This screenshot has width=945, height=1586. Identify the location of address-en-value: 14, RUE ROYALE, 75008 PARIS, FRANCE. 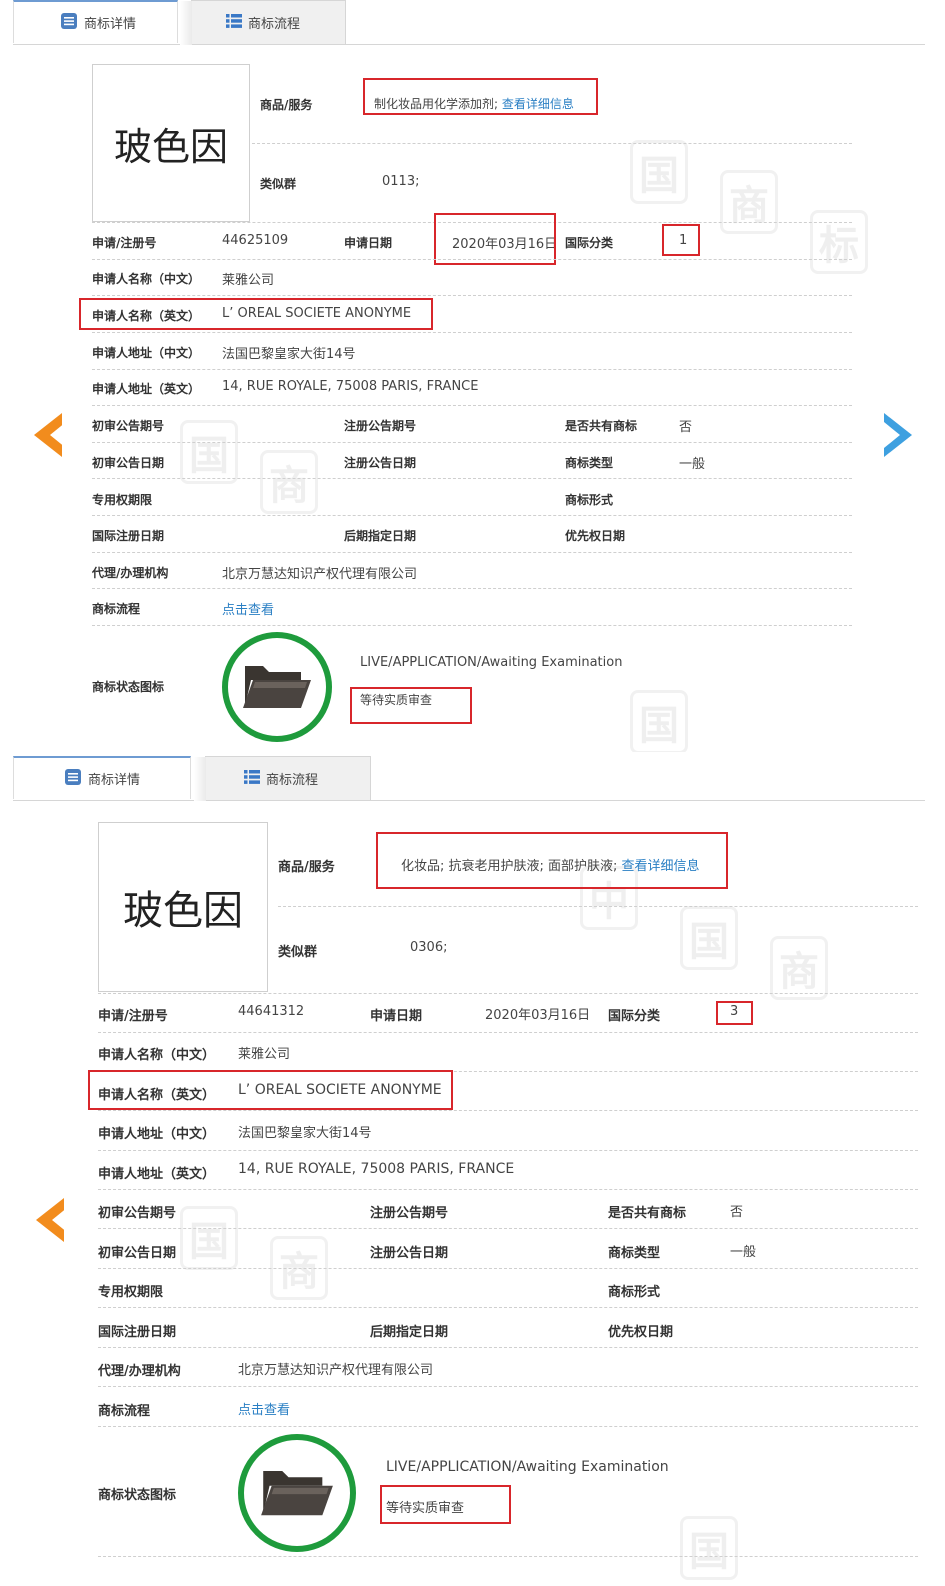
(350, 386).